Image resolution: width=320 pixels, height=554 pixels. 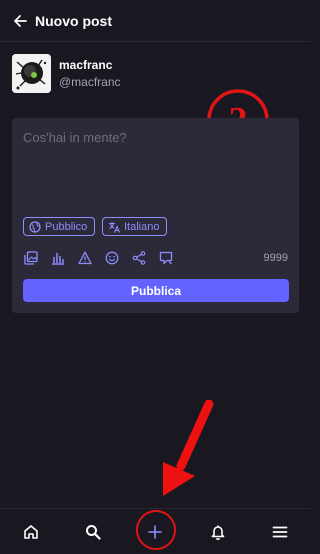 I want to click on compose-highlight-circle, so click(x=156, y=530).